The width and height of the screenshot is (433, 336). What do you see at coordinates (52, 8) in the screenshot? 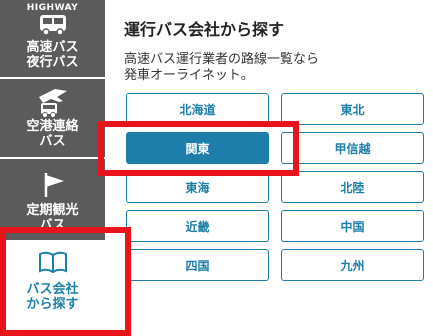
I see `highway-label: HIGHWAY` at bounding box center [52, 8].